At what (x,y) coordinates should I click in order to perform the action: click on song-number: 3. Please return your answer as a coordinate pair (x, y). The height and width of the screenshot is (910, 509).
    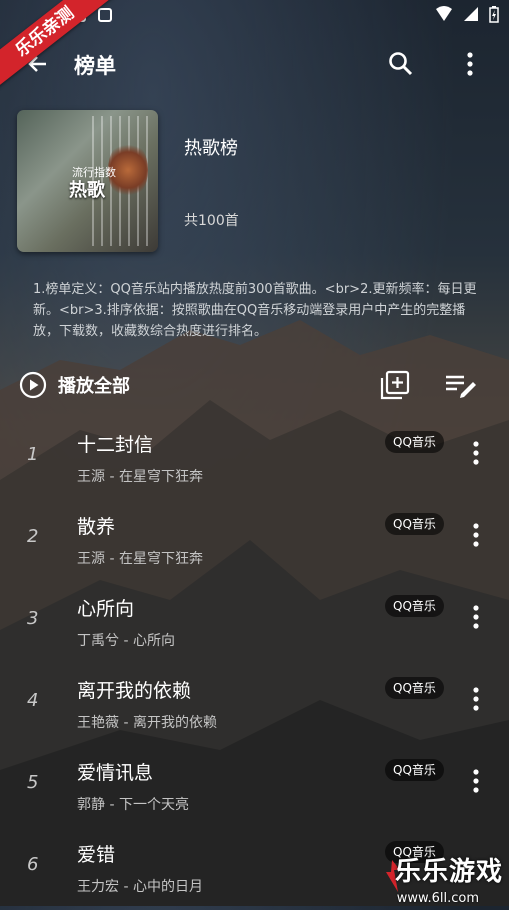
    Looking at the image, I should click on (33, 618).